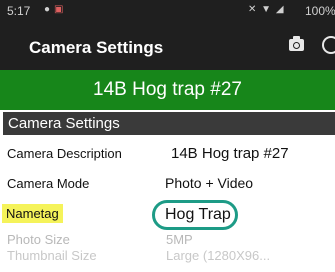  What do you see at coordinates (320, 11) in the screenshot?
I see `battery-level: 100%` at bounding box center [320, 11].